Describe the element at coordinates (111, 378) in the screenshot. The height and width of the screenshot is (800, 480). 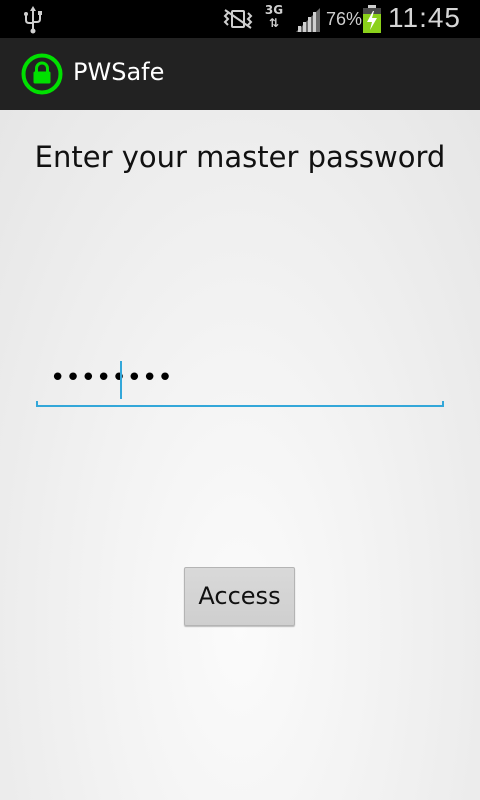
I see `password-value: ••••••••` at that location.